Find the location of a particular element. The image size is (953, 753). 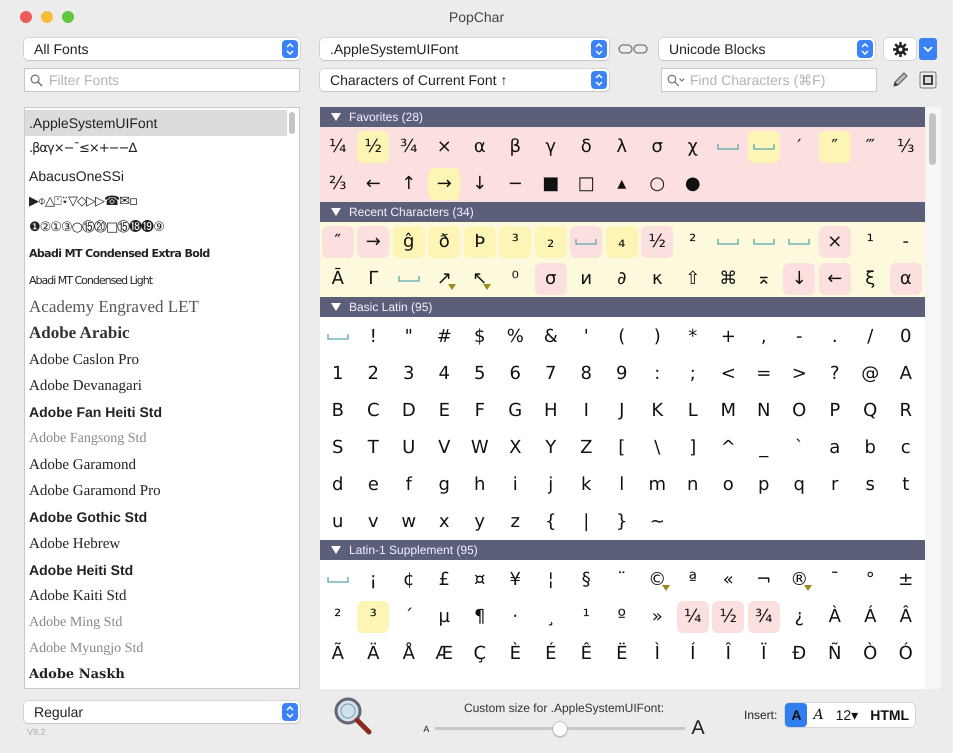

character-cell: γ is located at coordinates (550, 147).